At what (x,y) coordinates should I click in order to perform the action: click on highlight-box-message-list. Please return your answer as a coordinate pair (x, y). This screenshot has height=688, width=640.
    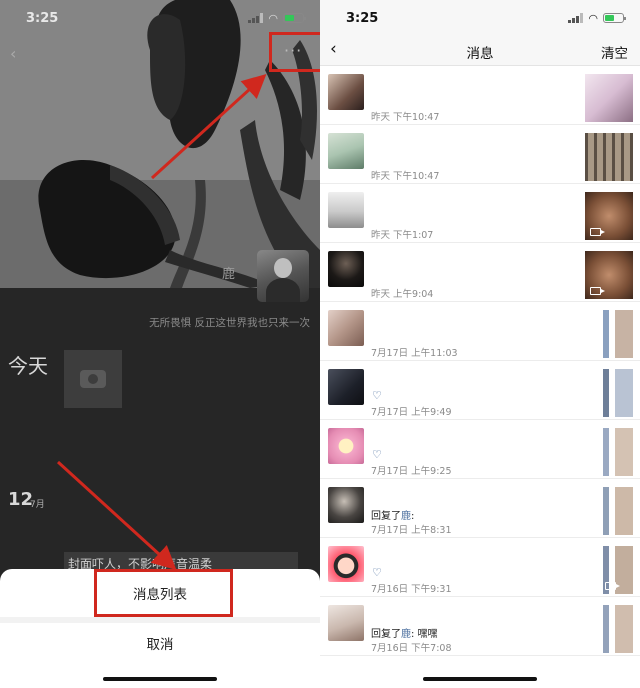
    Looking at the image, I should click on (163, 593).